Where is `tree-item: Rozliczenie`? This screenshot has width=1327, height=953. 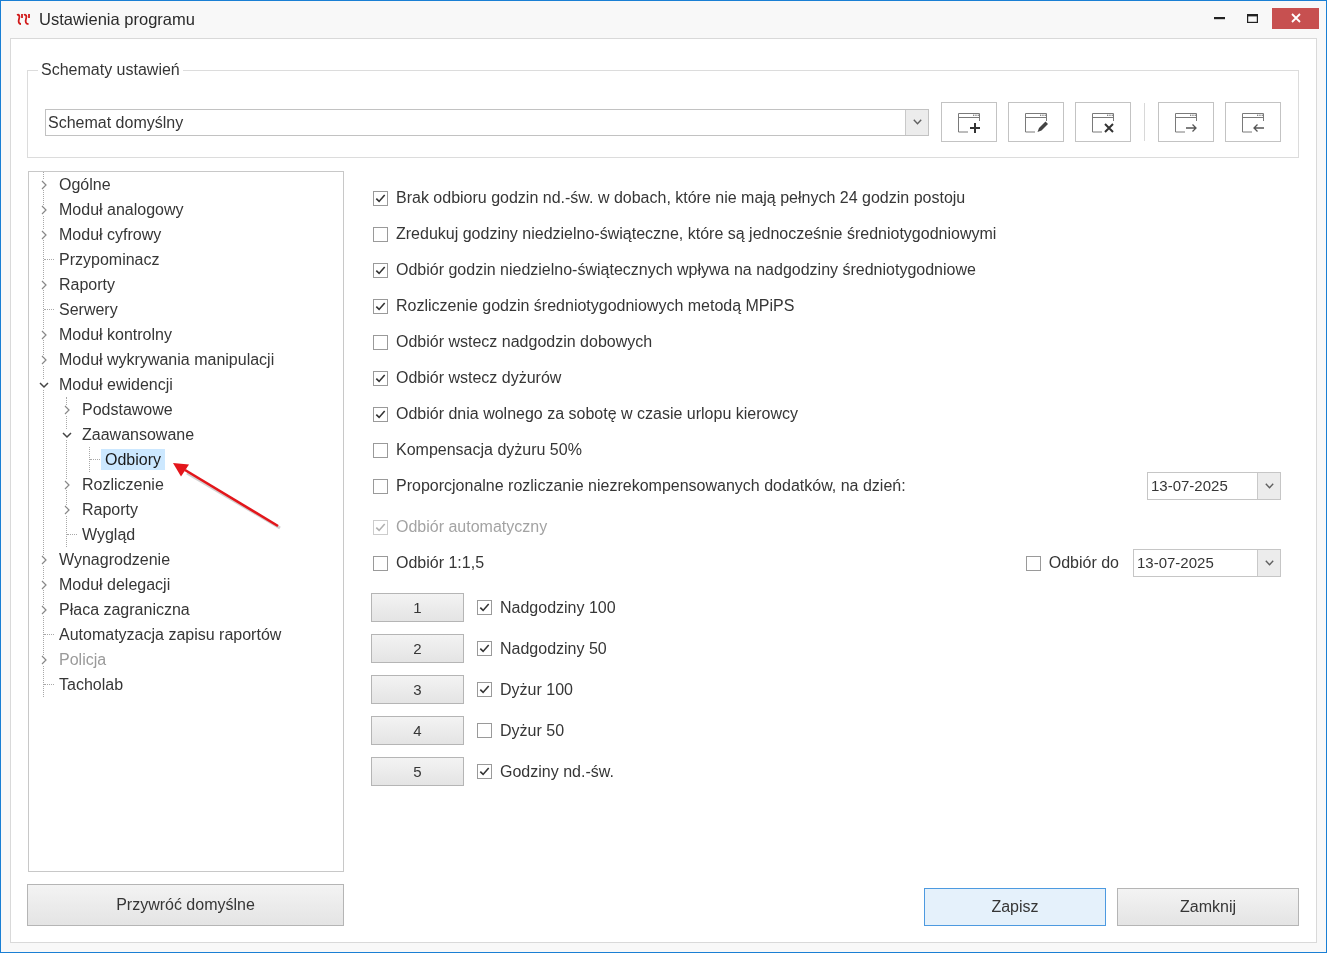 tree-item: Rozliczenie is located at coordinates (123, 484).